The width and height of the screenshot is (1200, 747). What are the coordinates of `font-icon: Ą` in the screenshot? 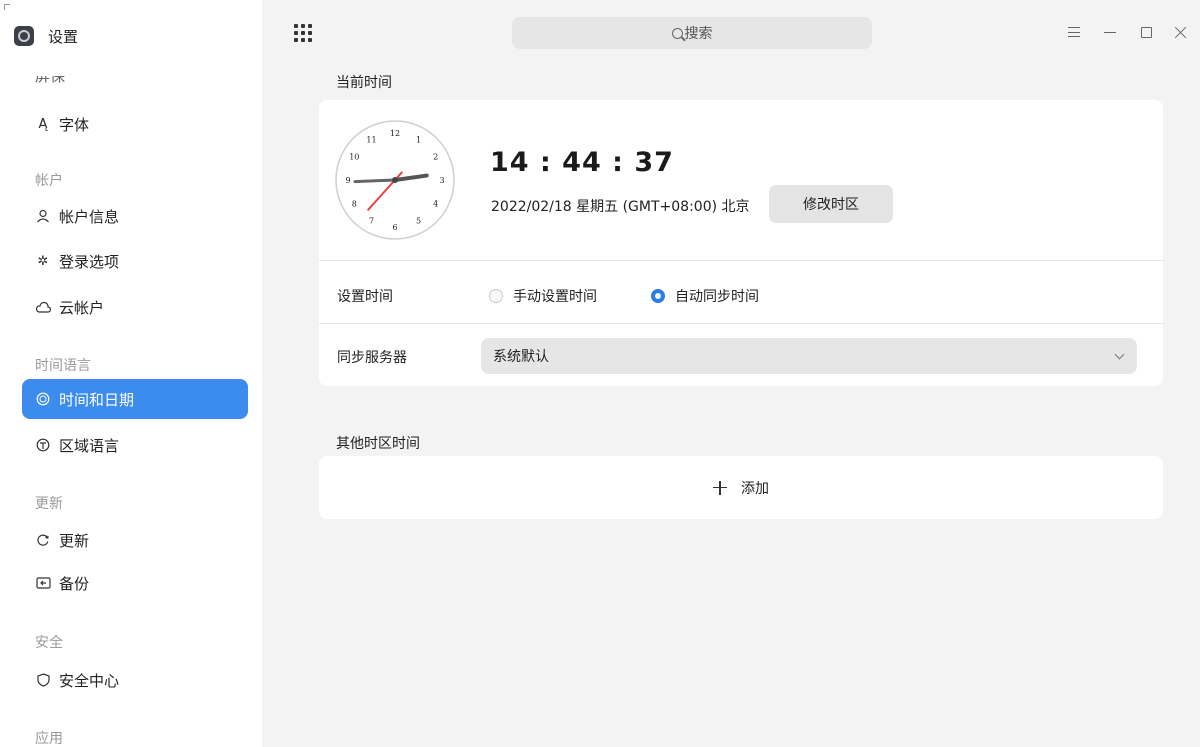 It's located at (43, 124).